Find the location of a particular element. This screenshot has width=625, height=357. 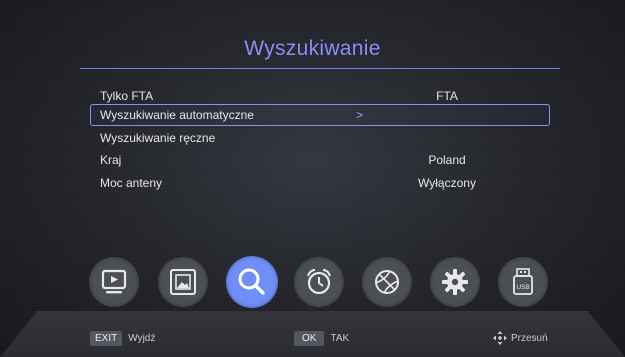

ok-hint: OK TAK is located at coordinates (321, 338).